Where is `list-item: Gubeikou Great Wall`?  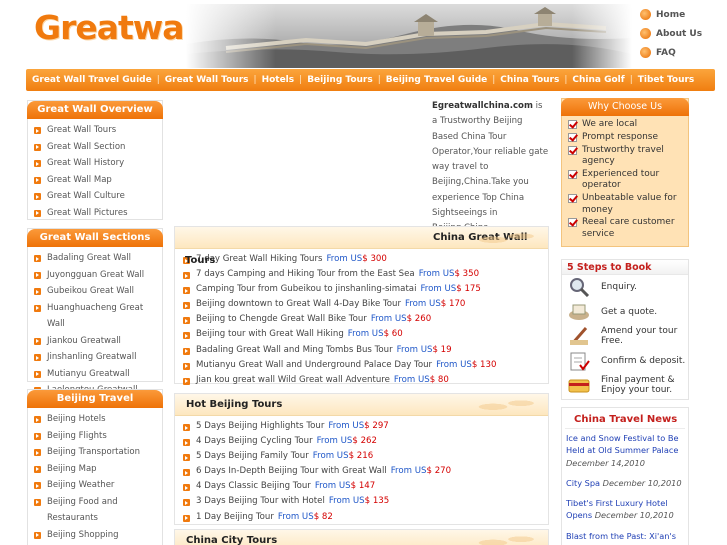 list-item: Gubeikou Great Wall is located at coordinates (98, 291).